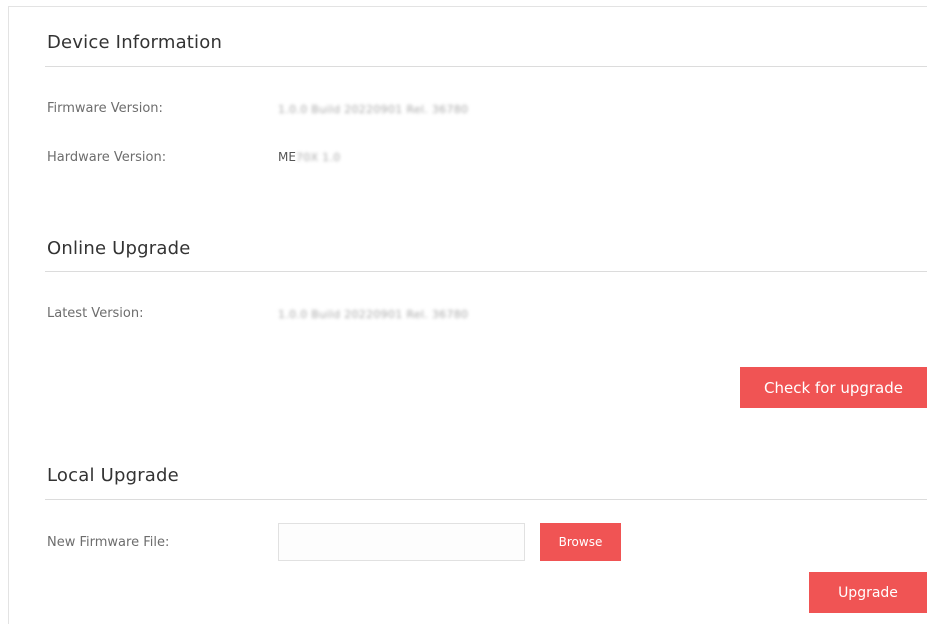  Describe the element at coordinates (580, 542) in the screenshot. I see `browse-button: Browse` at that location.